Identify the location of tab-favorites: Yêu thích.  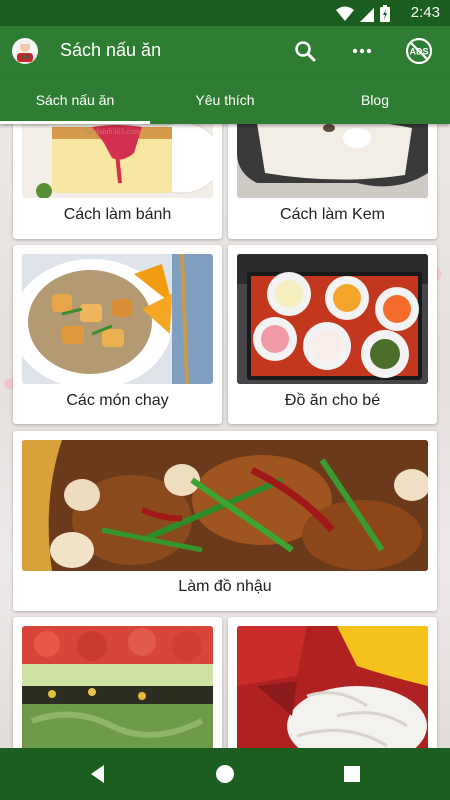
(225, 100).